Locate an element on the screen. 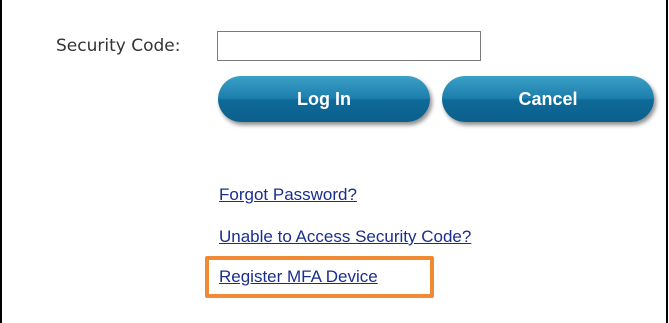  panel-right-border is located at coordinates (667, 161).